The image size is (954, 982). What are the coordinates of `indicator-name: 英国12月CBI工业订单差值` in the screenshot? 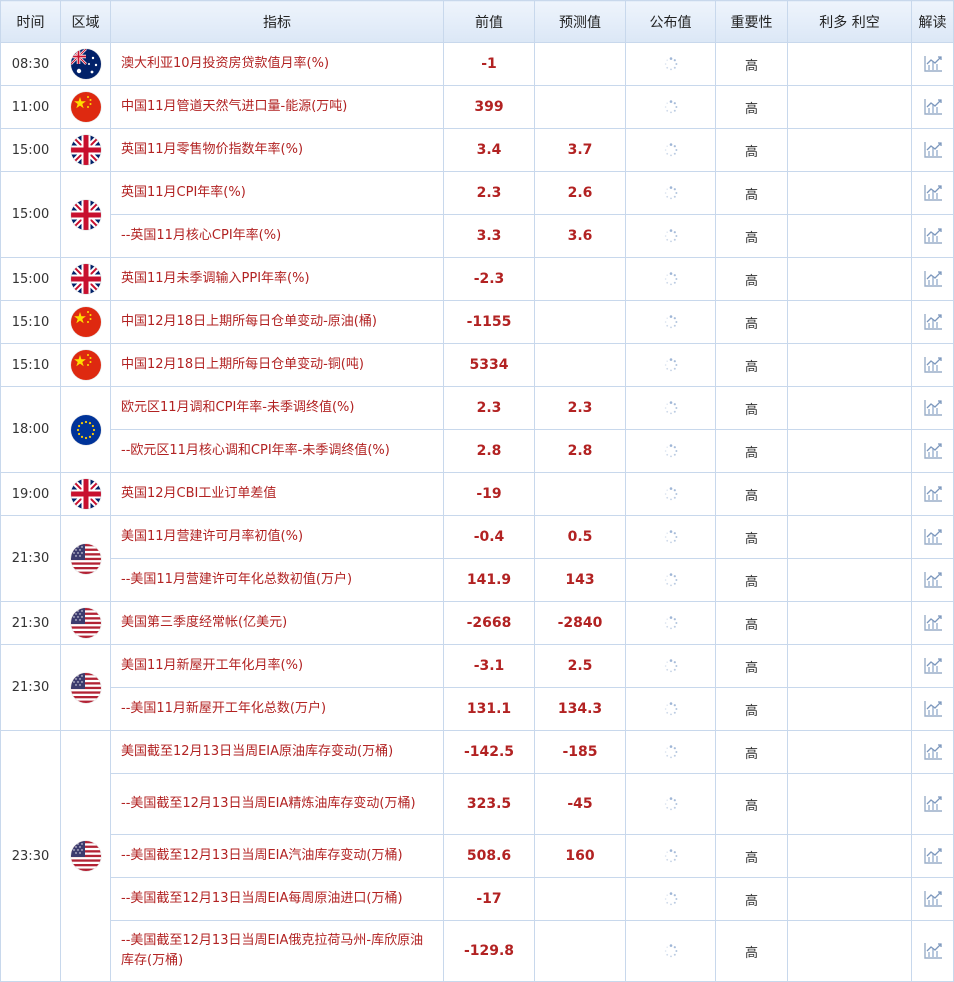 It's located at (277, 494).